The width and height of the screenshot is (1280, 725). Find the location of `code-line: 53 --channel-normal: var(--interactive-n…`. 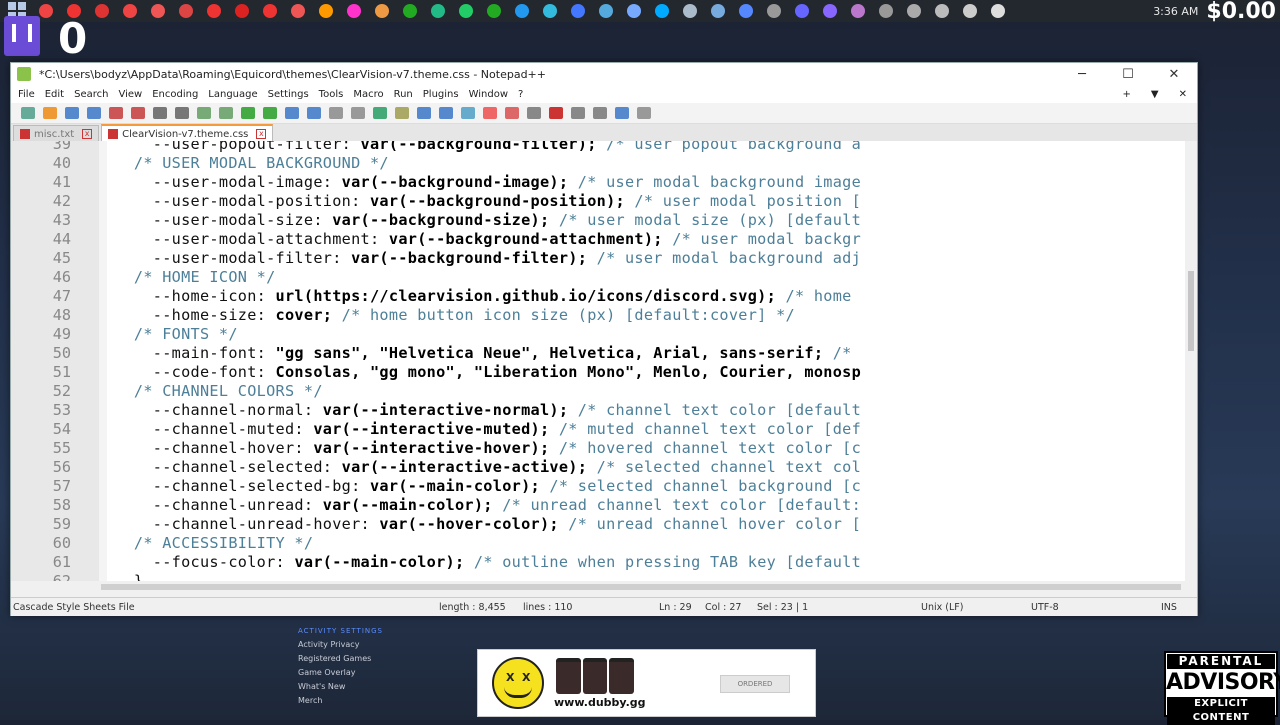

code-line: 53 --channel-normal: var(--interactive-n… is located at coordinates (598, 410).